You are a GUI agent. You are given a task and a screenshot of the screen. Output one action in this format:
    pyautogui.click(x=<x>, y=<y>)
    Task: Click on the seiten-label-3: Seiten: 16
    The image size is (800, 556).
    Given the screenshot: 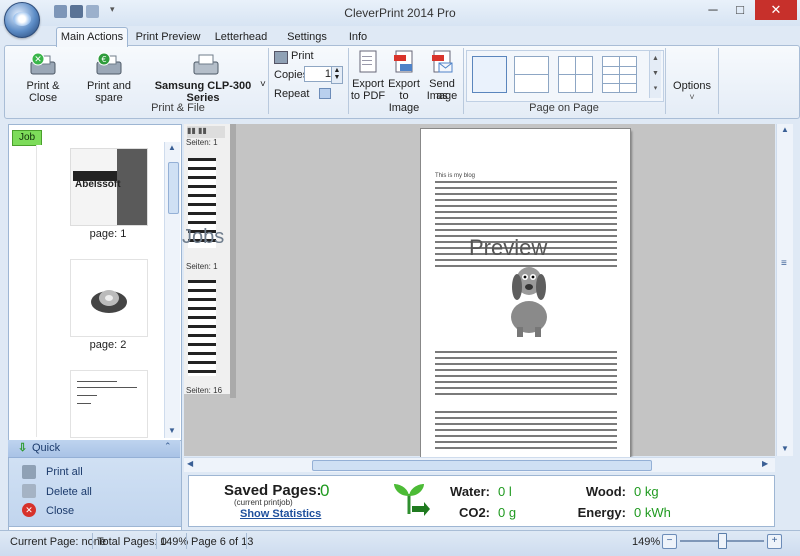 What is the action you would take?
    pyautogui.click(x=204, y=390)
    